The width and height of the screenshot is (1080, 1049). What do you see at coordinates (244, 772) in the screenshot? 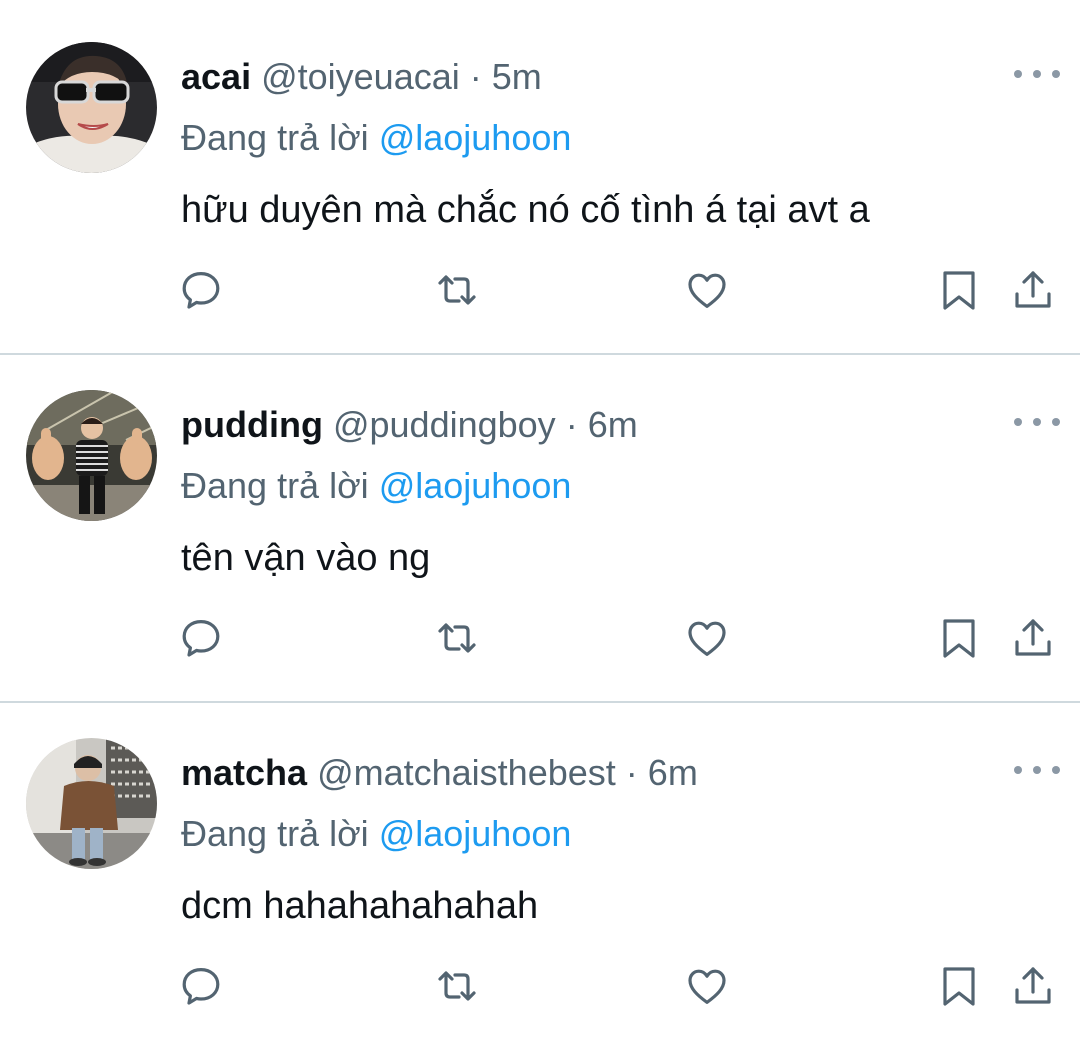
I see `display-name: matcha` at bounding box center [244, 772].